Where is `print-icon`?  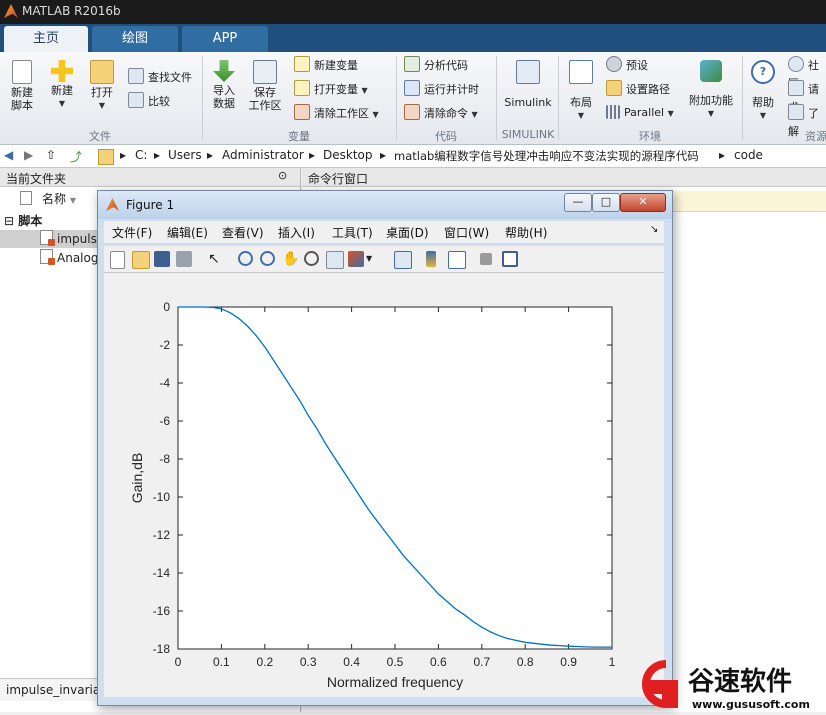
print-icon is located at coordinates (184, 259).